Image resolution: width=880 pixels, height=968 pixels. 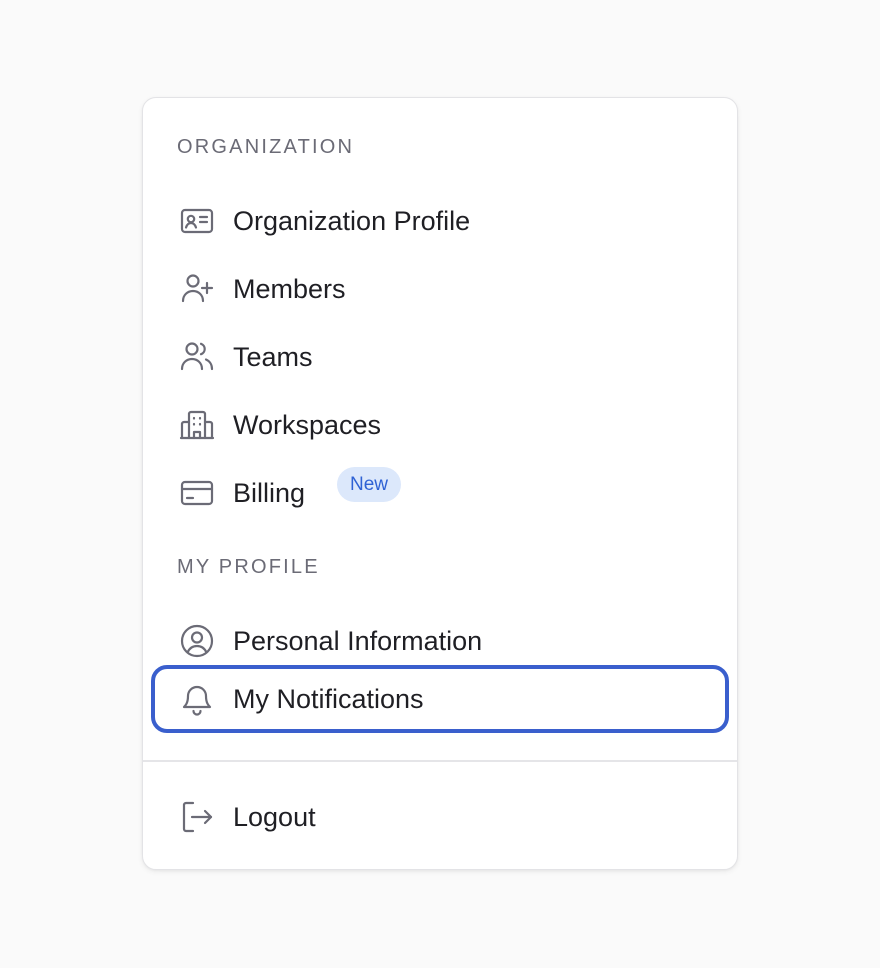 What do you see at coordinates (197, 357) in the screenshot?
I see `users-icon` at bounding box center [197, 357].